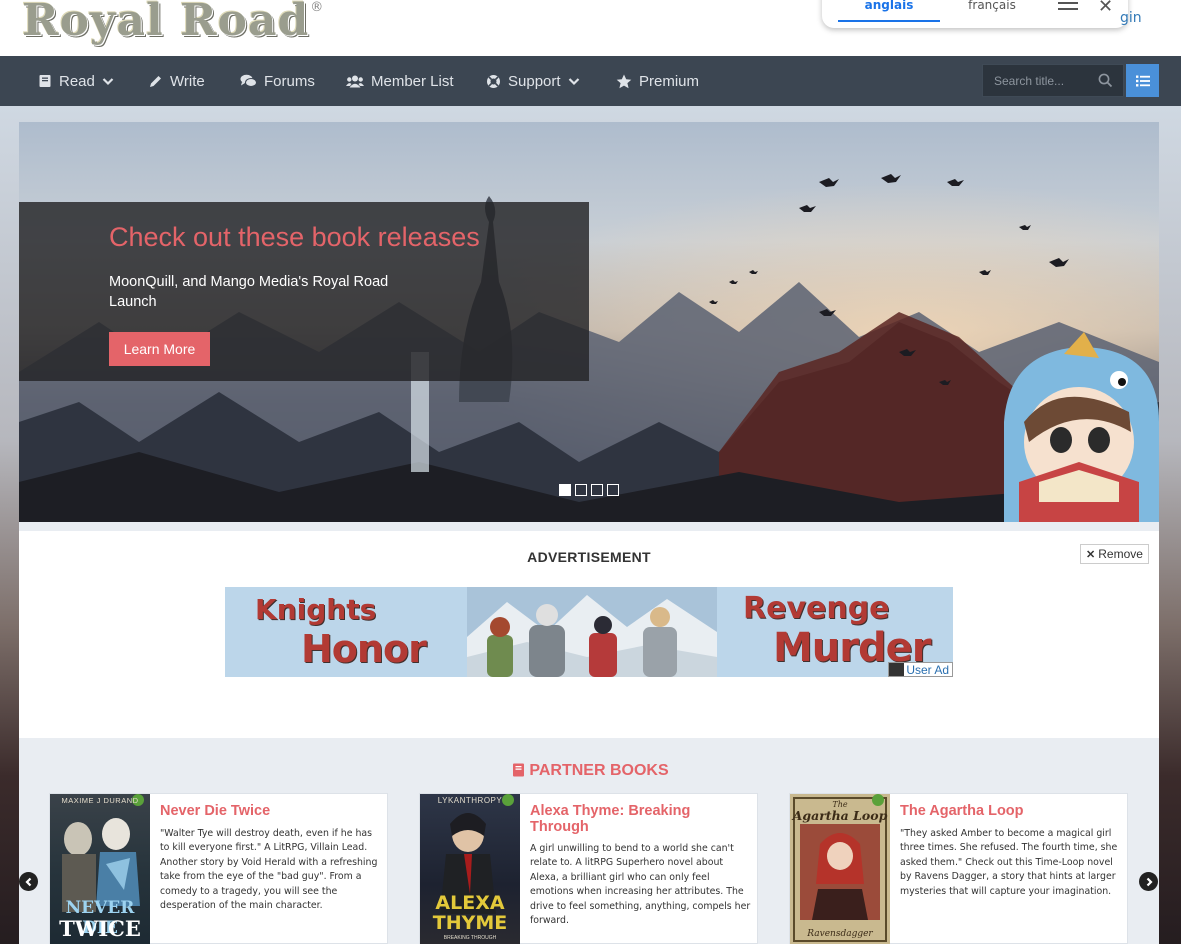 The width and height of the screenshot is (1181, 944). Describe the element at coordinates (1105, 80) in the screenshot. I see `search-icon` at that location.